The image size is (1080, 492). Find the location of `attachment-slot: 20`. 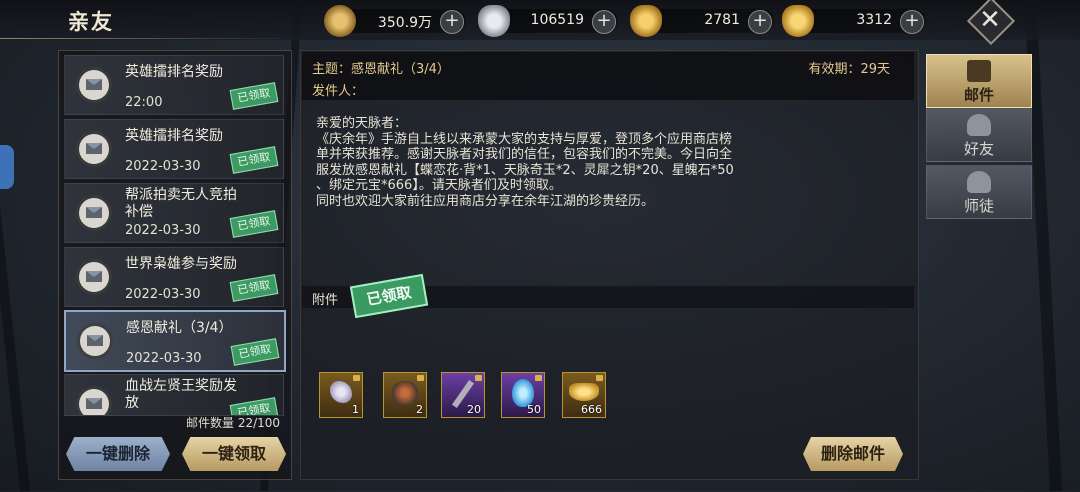

attachment-slot: 20 is located at coordinates (463, 395).